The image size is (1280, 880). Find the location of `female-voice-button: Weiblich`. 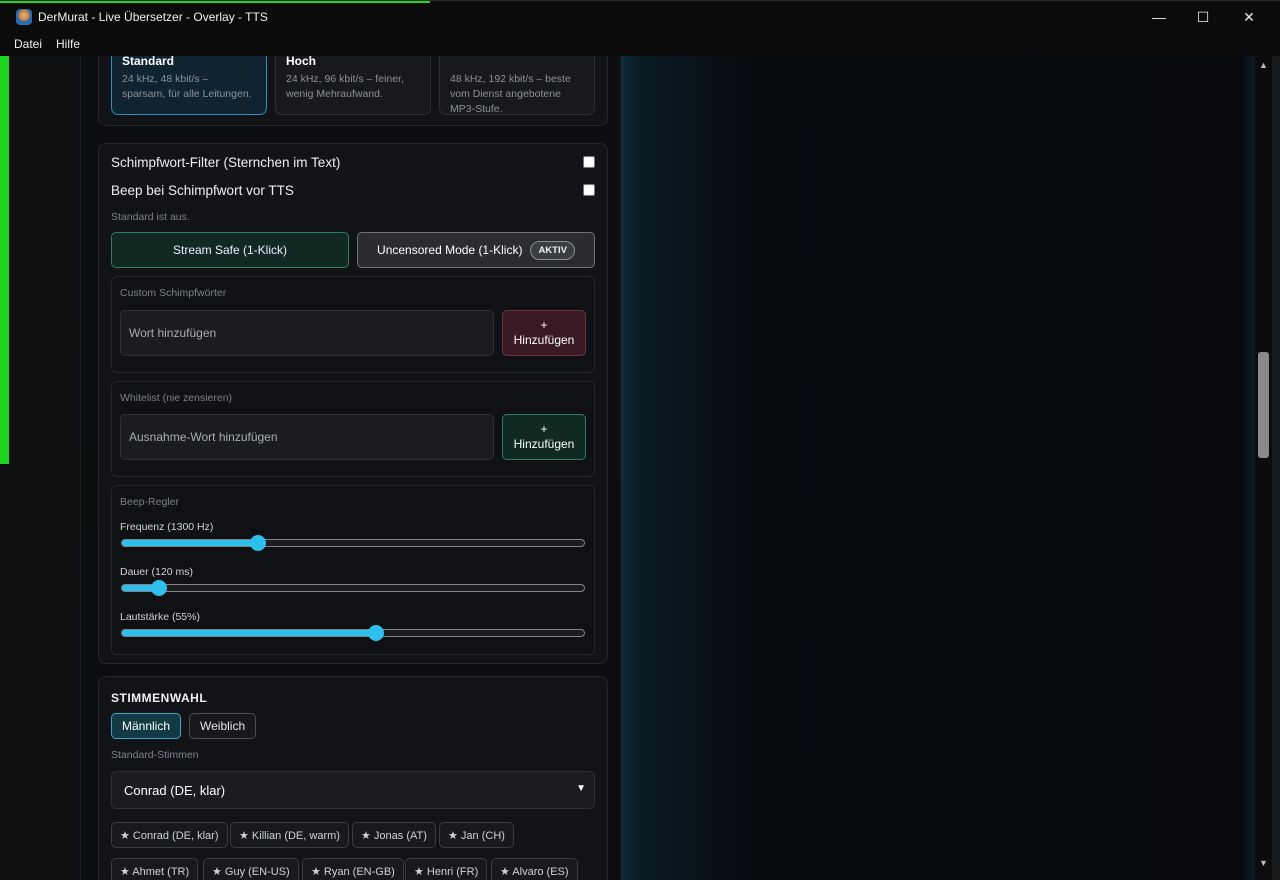

female-voice-button: Weiblich is located at coordinates (223, 726).